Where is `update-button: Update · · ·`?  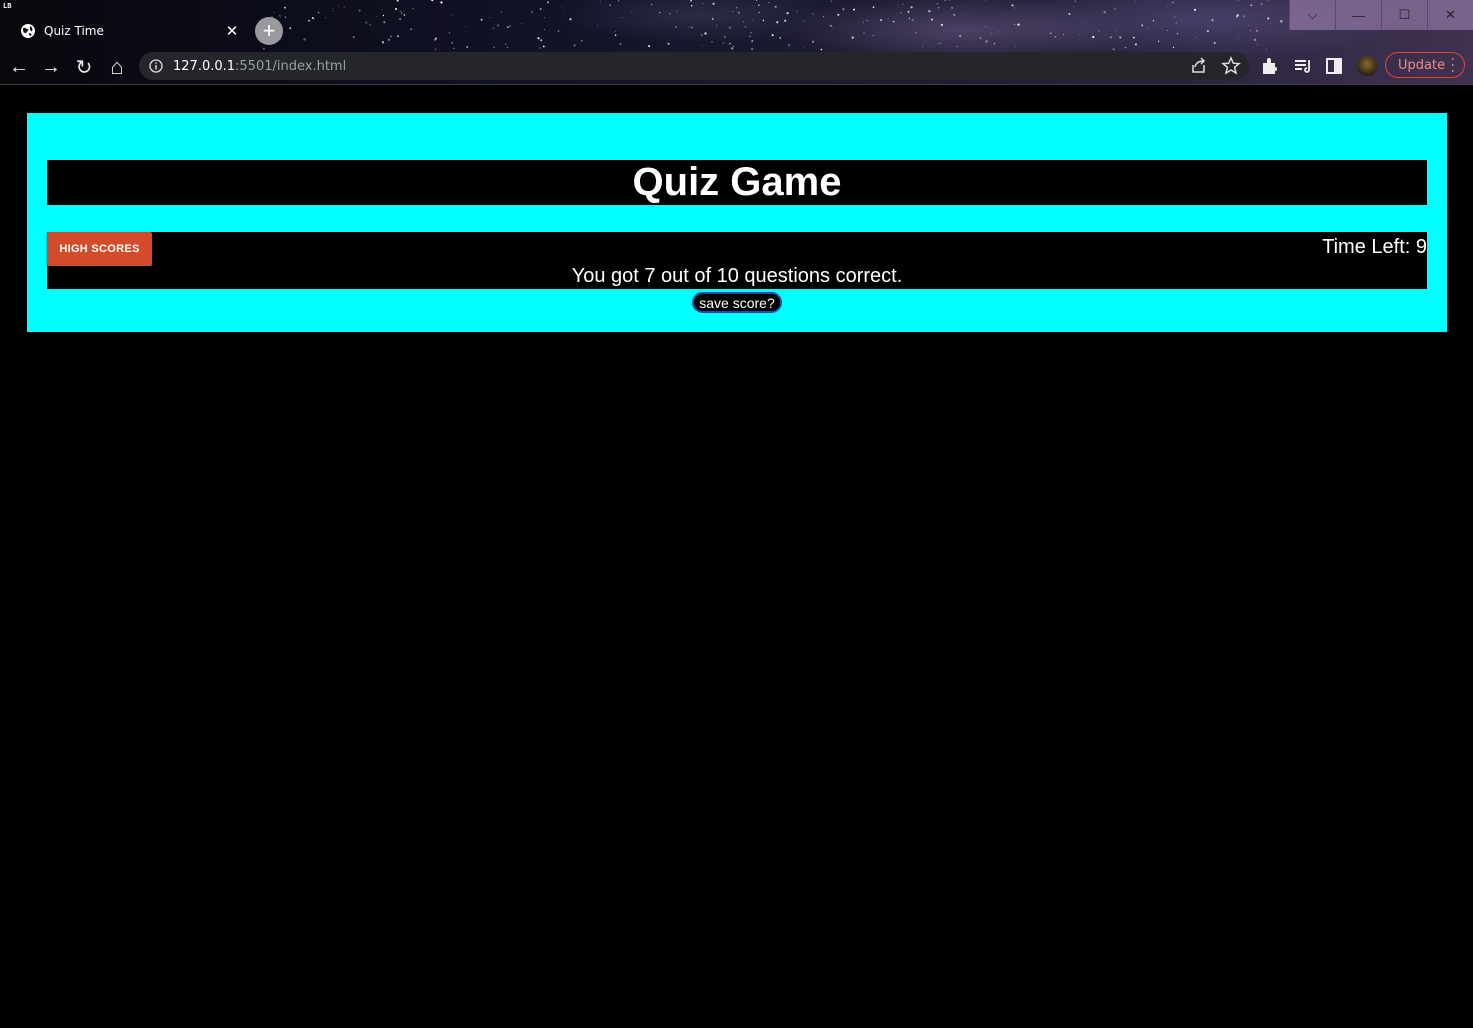 update-button: Update · · · is located at coordinates (1425, 65).